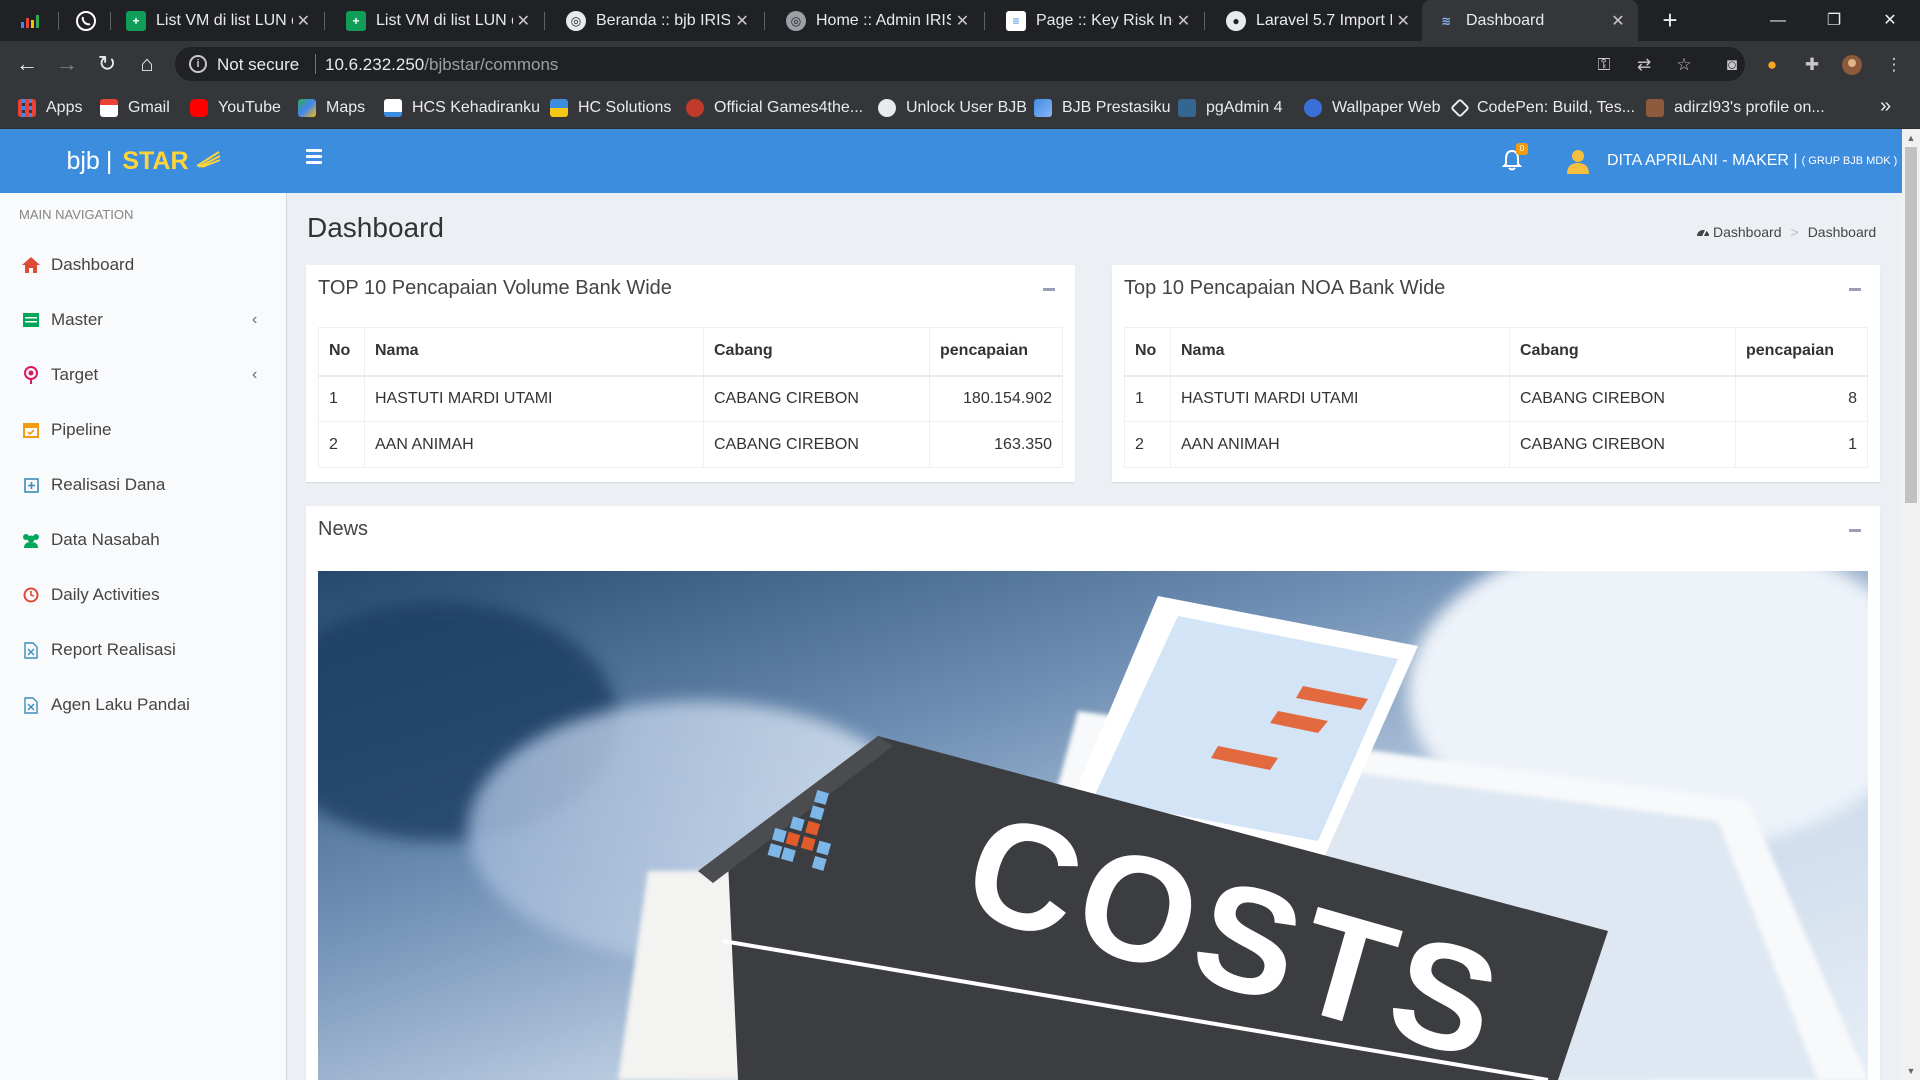 This screenshot has width=1920, height=1080. What do you see at coordinates (1372, 108) in the screenshot?
I see `bookmark-wallpaper-web: Wallpaper Web` at bounding box center [1372, 108].